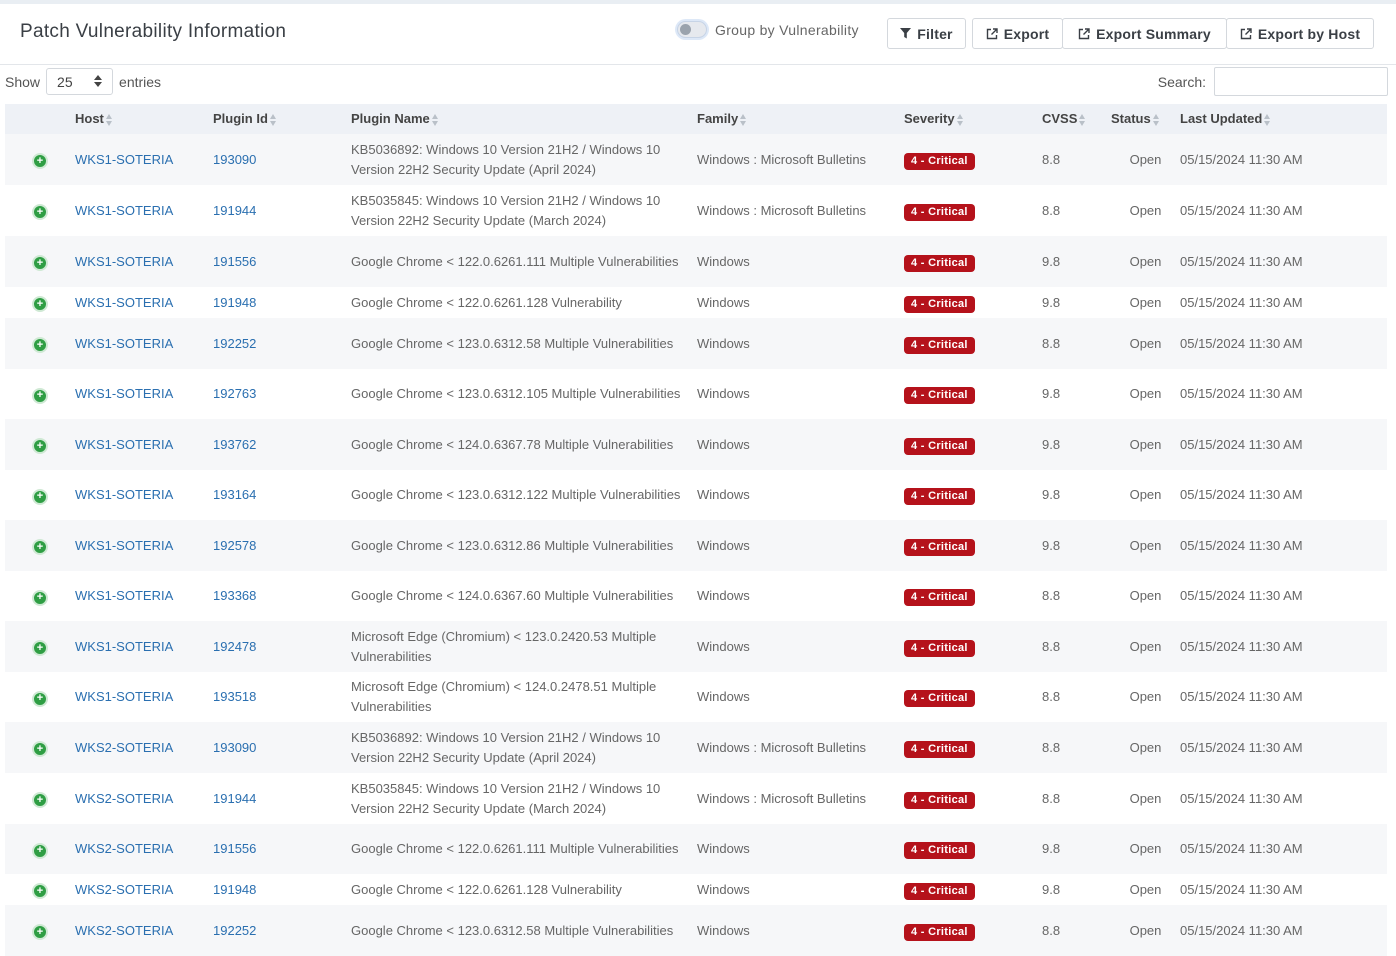  Describe the element at coordinates (282, 697) in the screenshot. I see `plugin-id-cell: 193518` at that location.